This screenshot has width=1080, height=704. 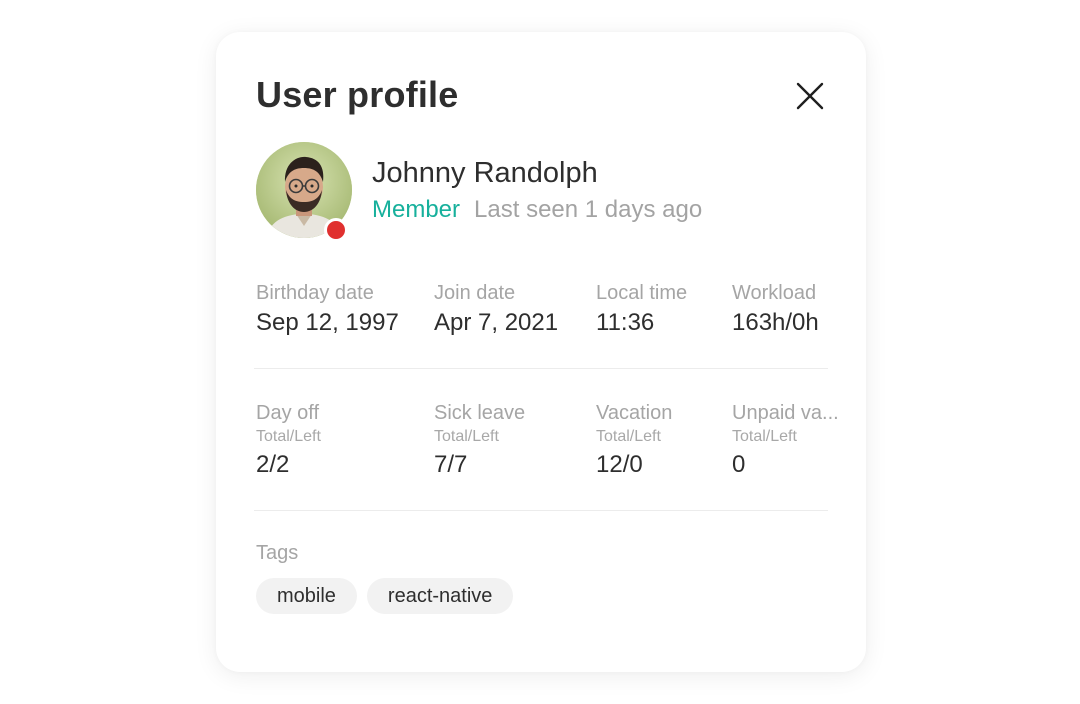 I want to click on leave-label: Day off, so click(x=287, y=413).